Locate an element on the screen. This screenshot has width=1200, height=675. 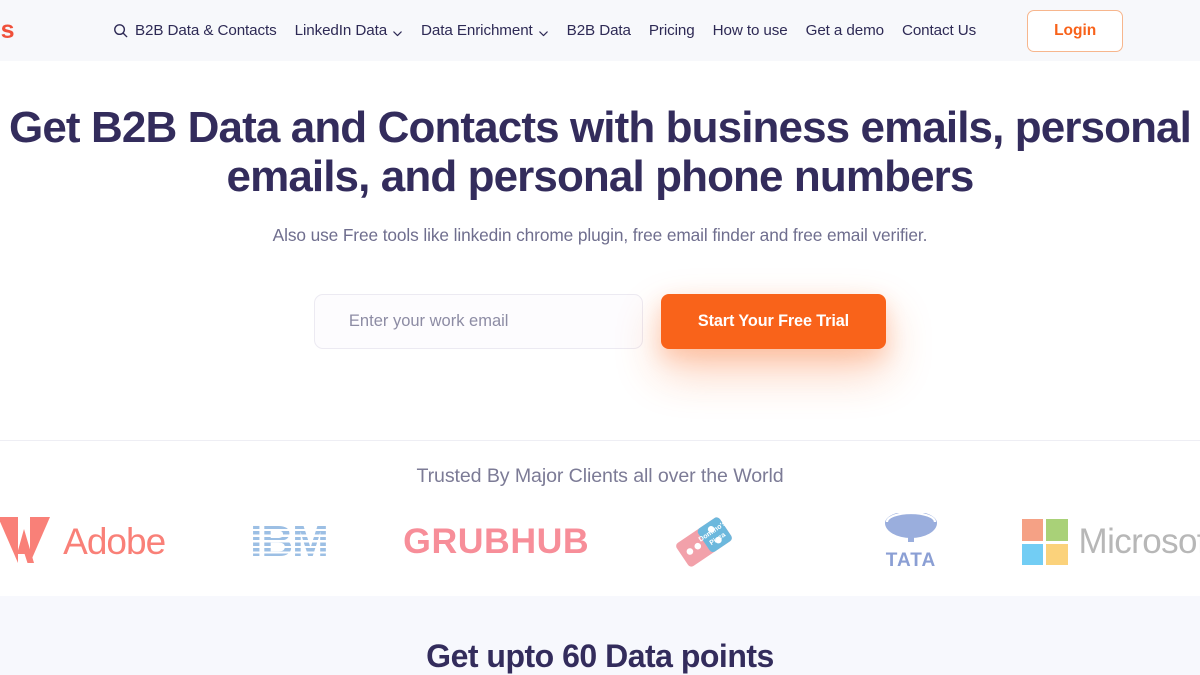
adobe-icon is located at coordinates (25, 542).